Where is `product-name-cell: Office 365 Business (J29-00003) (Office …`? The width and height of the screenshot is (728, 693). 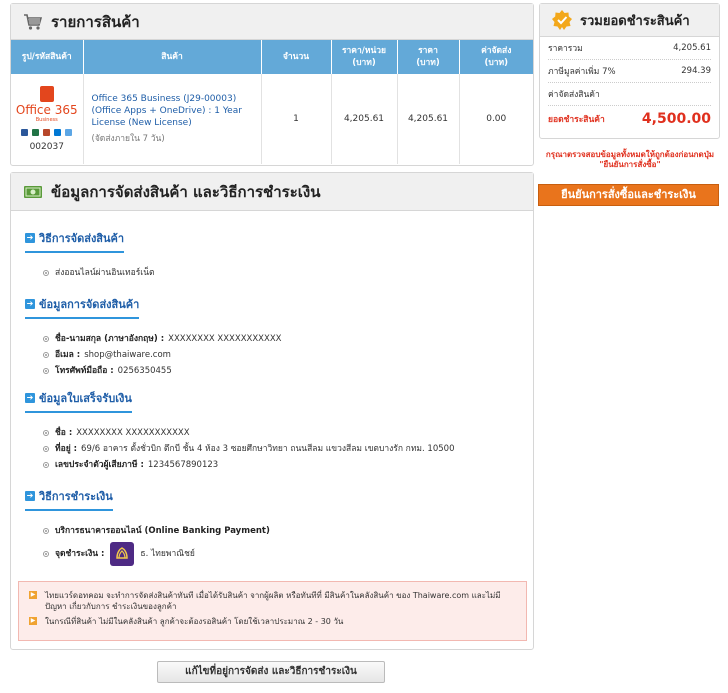 product-name-cell: Office 365 Business (J29-00003) (Office … is located at coordinates (172, 119).